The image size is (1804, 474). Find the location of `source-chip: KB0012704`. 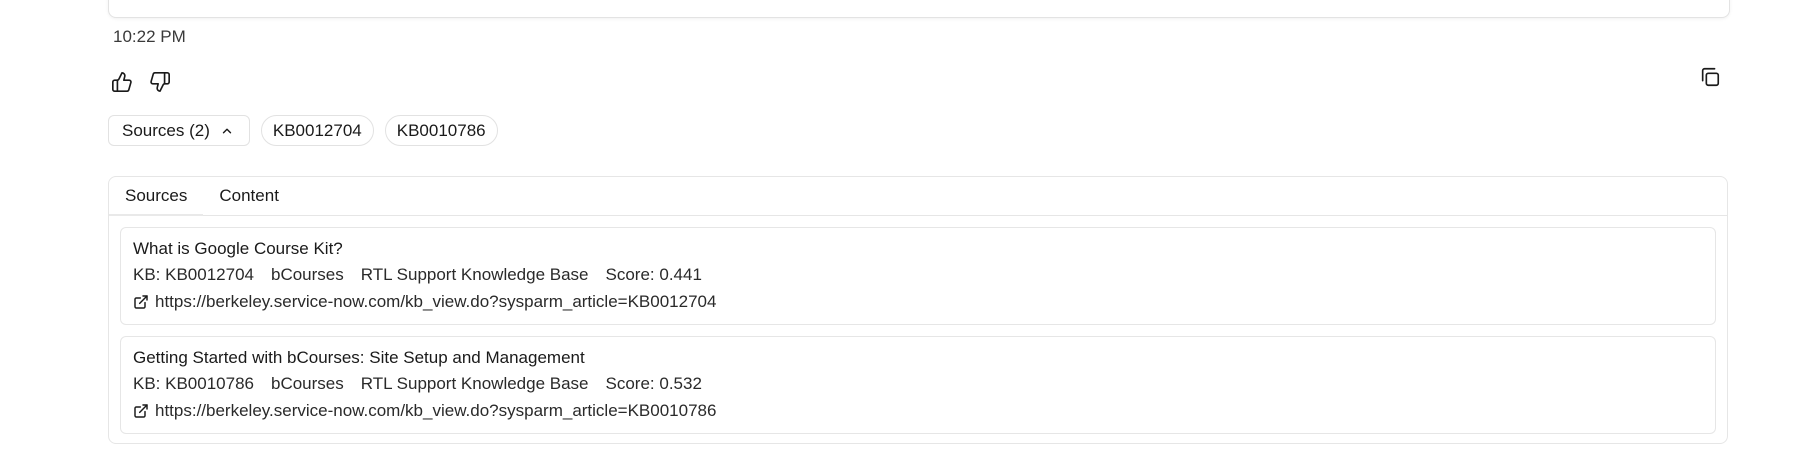

source-chip: KB0012704 is located at coordinates (317, 130).